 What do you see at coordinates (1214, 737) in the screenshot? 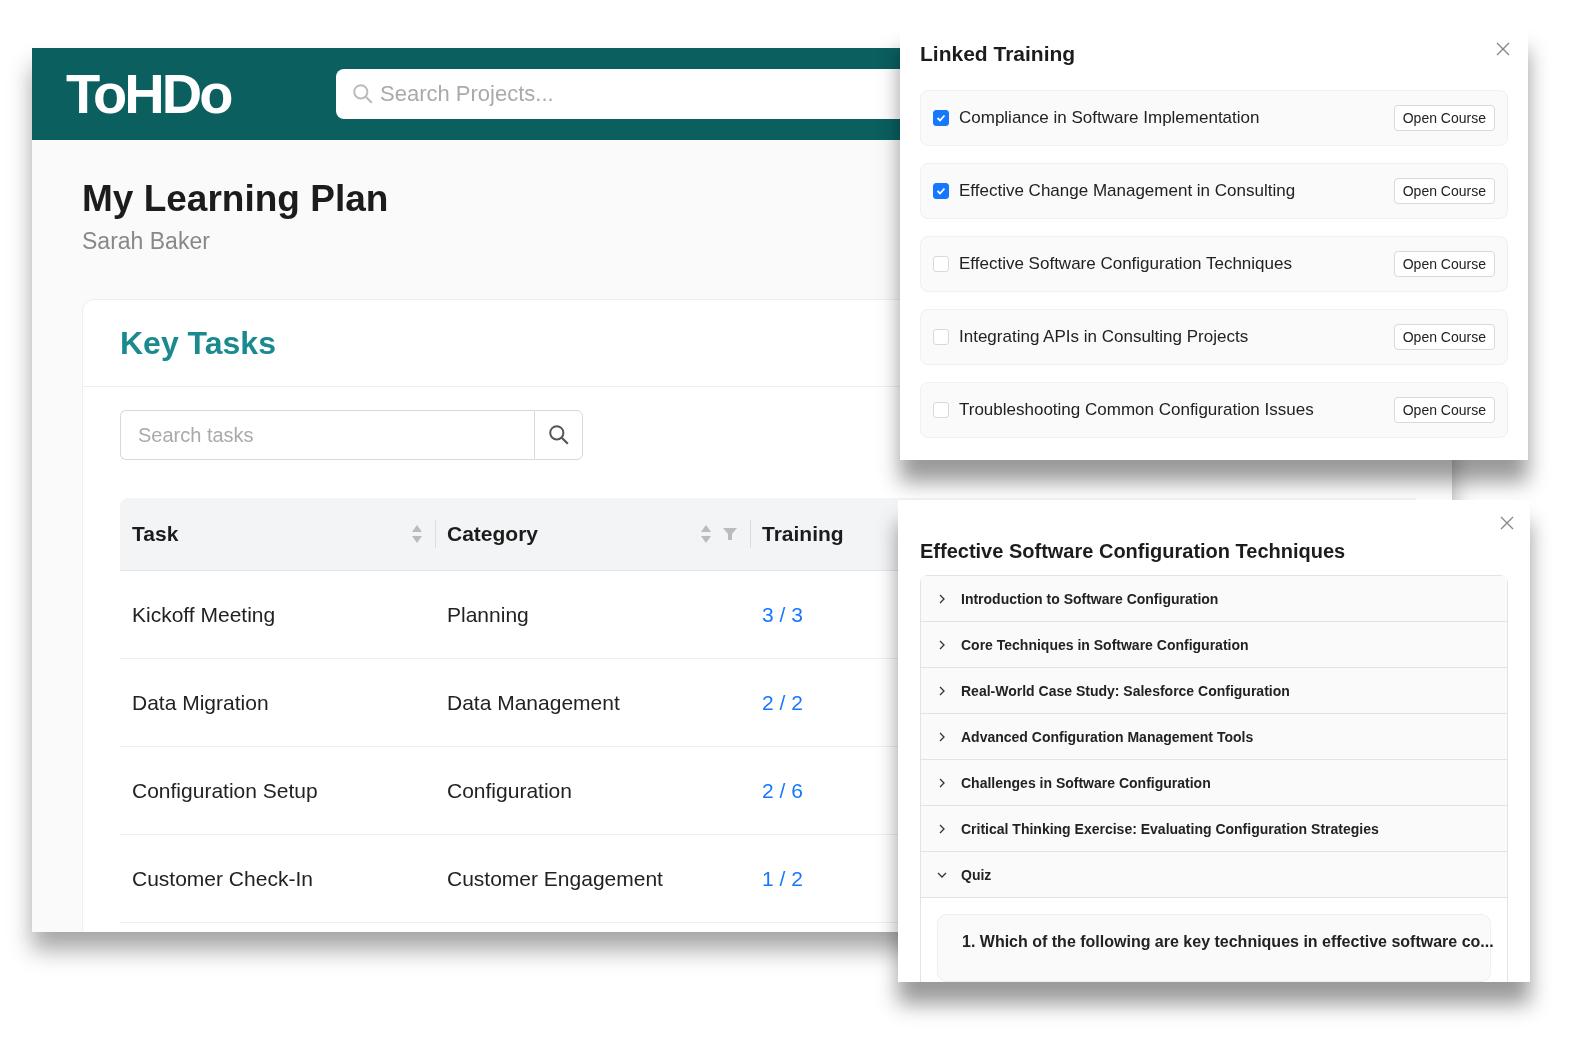
I see `accordion-item: Advanced Configuration Management Tools` at bounding box center [1214, 737].